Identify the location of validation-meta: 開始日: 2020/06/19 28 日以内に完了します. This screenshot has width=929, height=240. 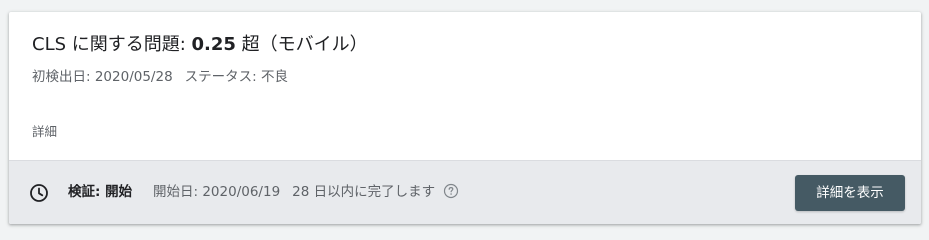
(306, 192).